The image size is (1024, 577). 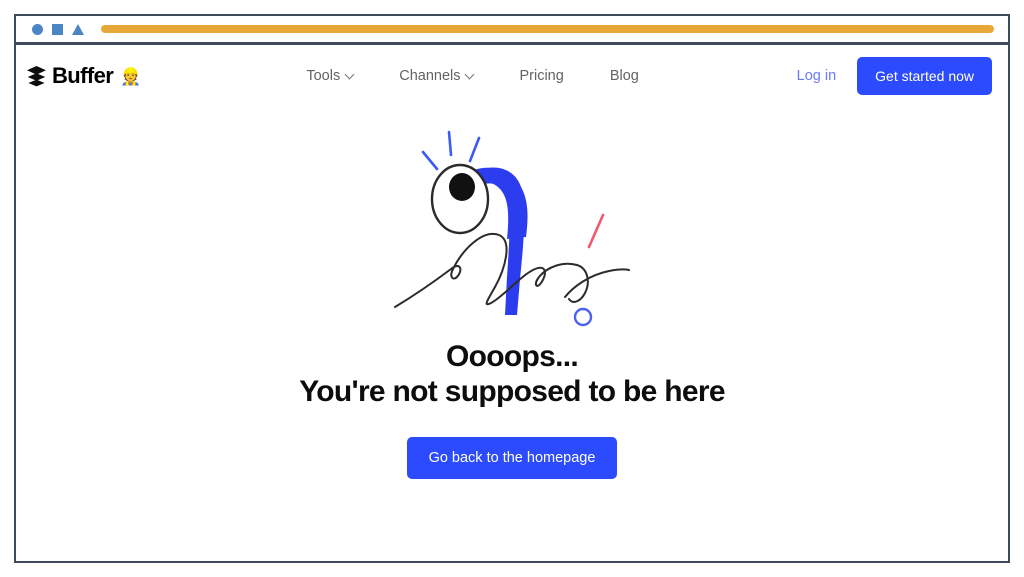 I want to click on go-home-button: Go back to the homepage, so click(x=512, y=457).